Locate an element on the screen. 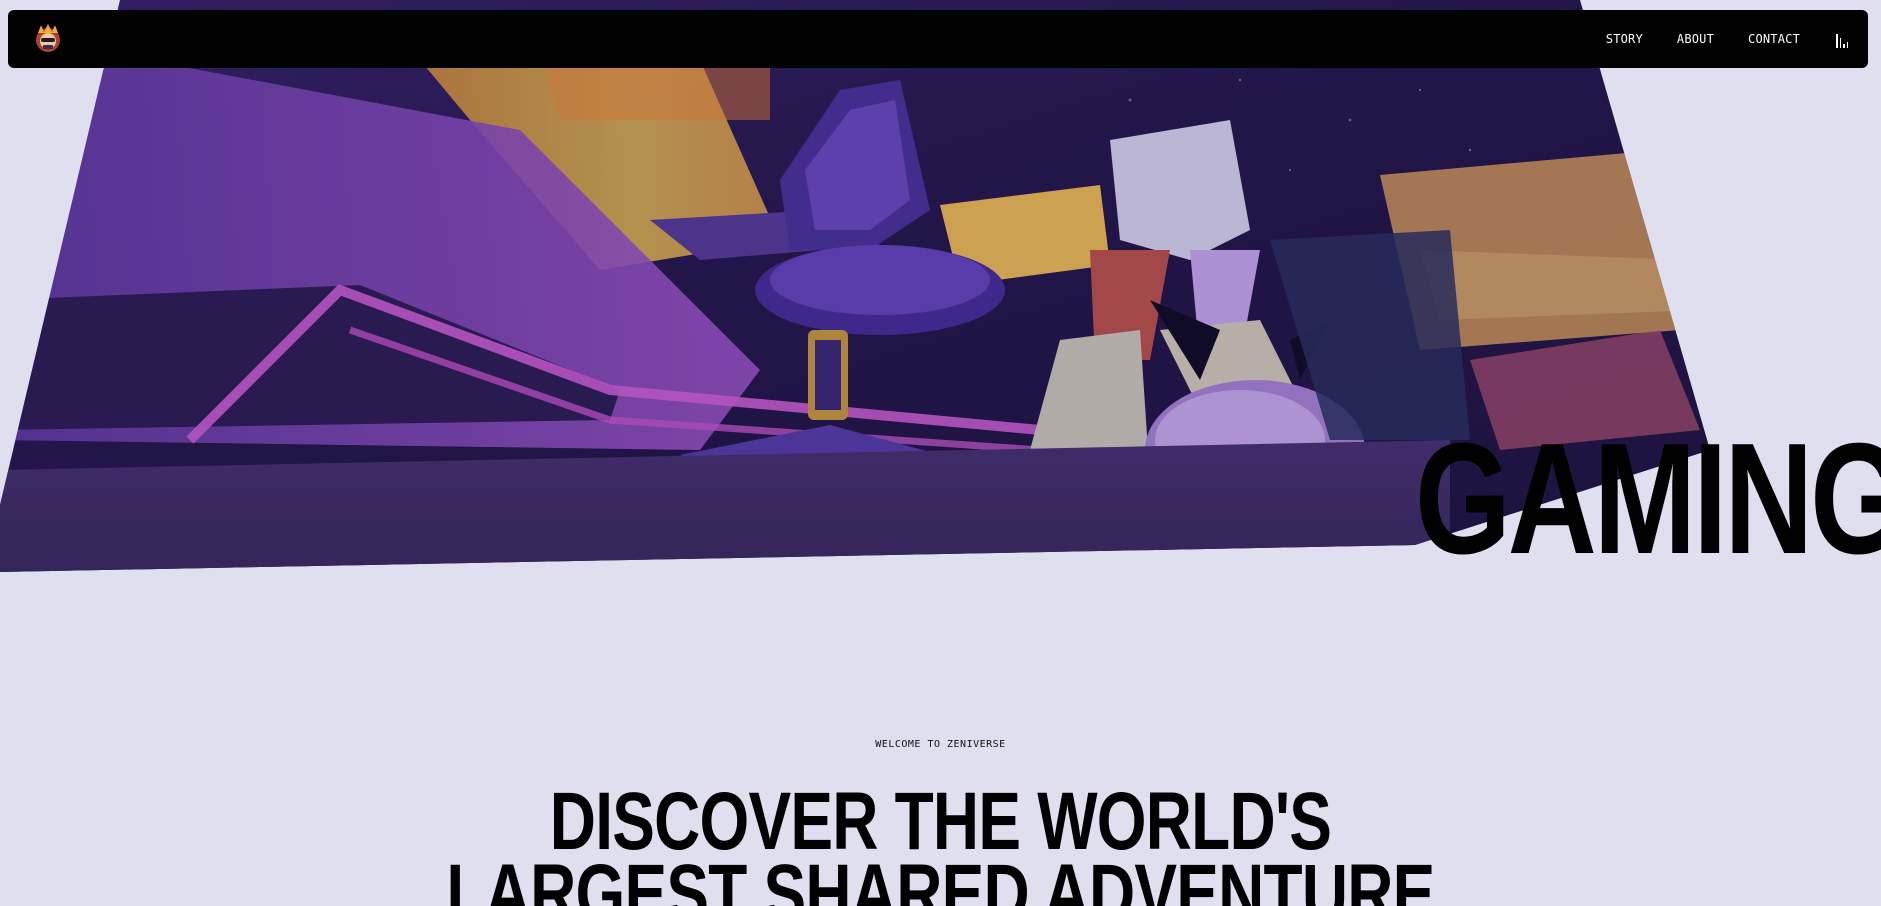  nav-link-story: STORY is located at coordinates (1624, 39).